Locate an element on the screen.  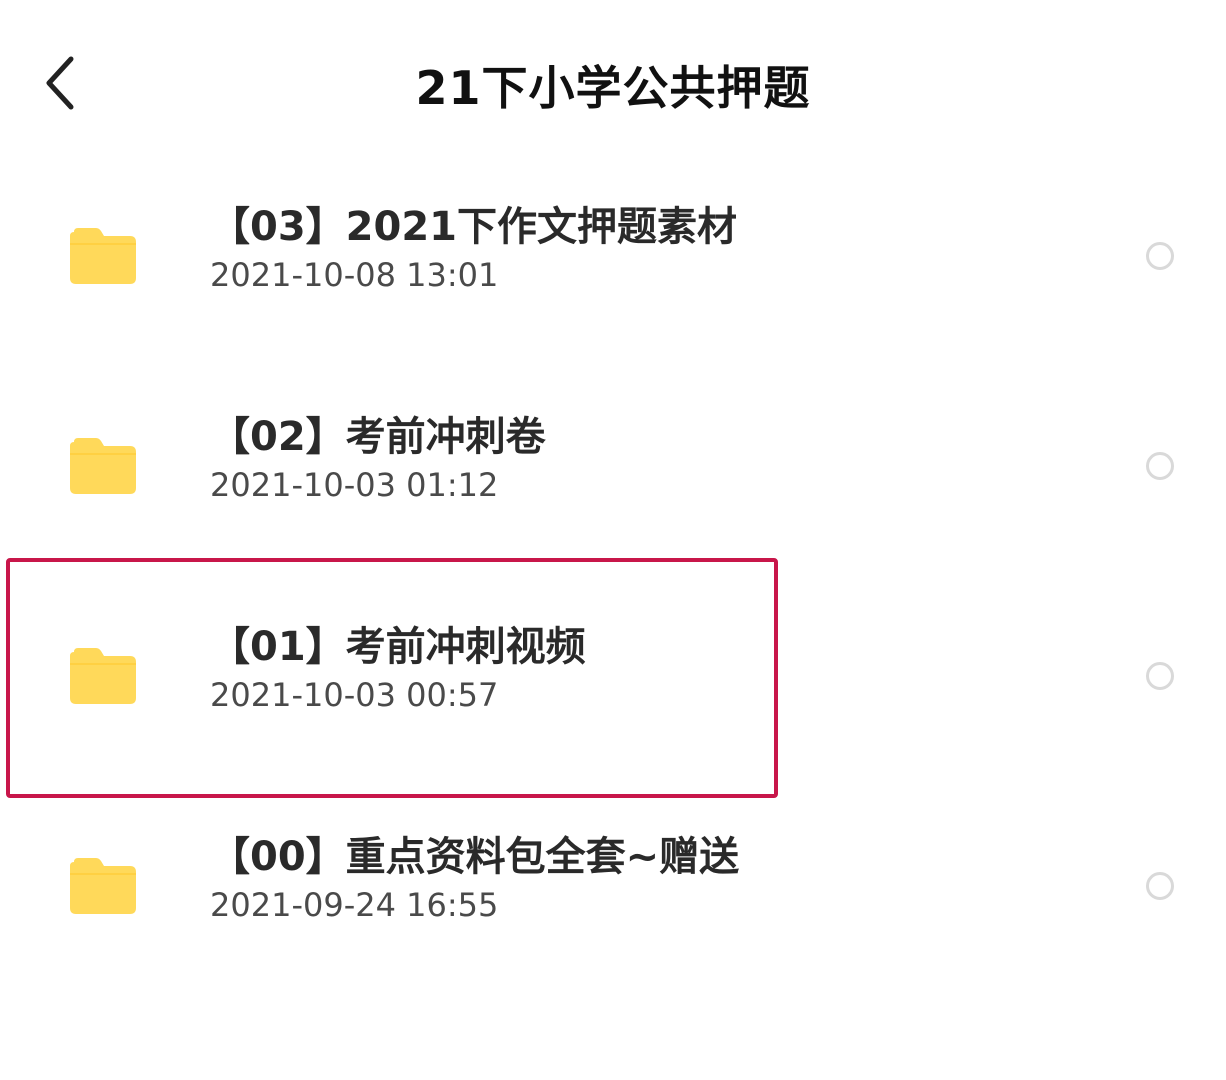
file-name: 【00】重点资料包全套~赠送 is located at coordinates (475, 857).